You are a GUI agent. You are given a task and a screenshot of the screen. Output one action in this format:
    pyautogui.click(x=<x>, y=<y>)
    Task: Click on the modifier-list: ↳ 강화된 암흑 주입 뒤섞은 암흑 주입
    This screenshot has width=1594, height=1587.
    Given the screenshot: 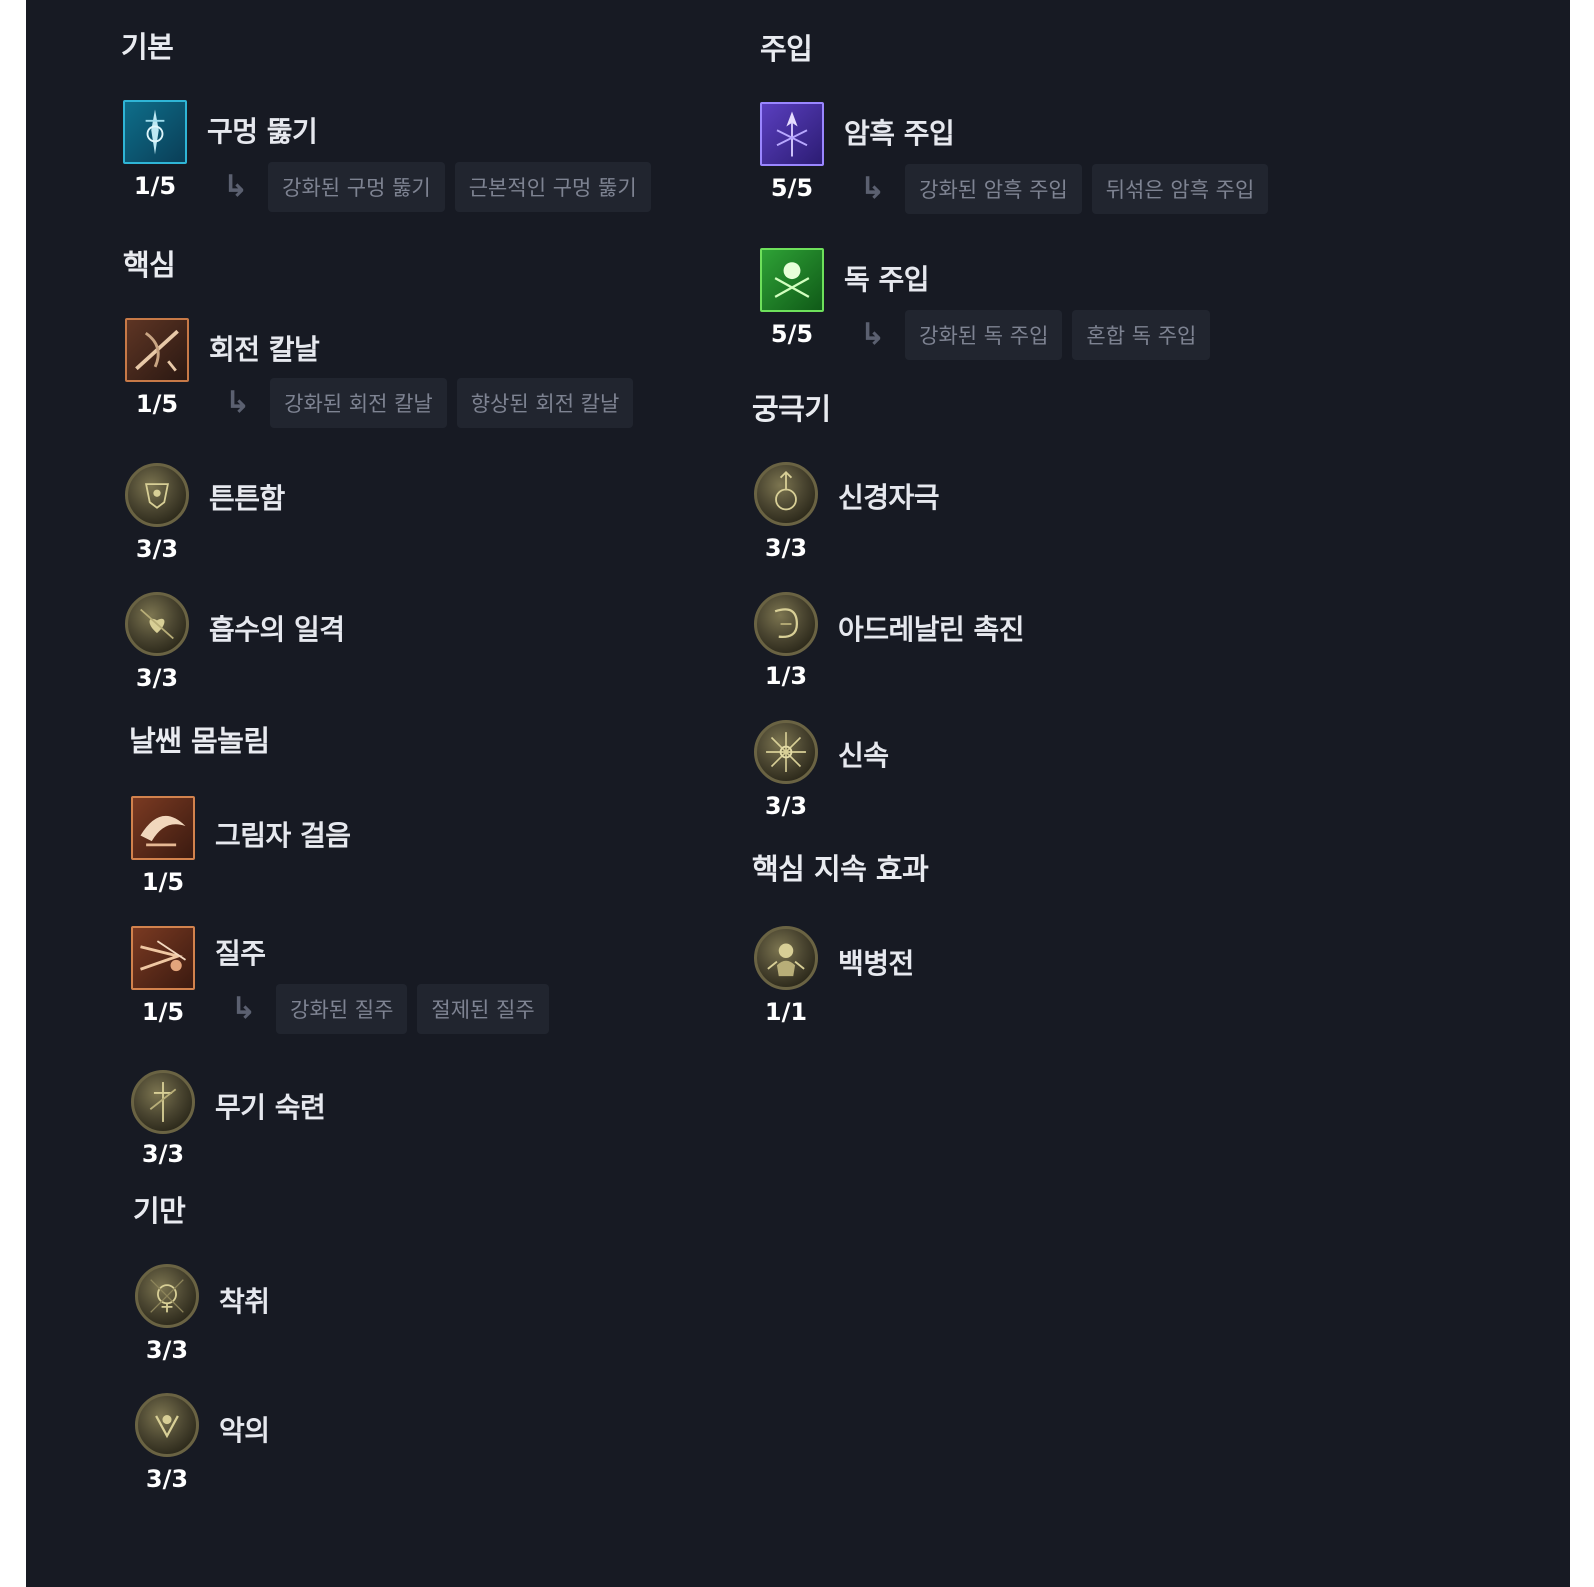 What is the action you would take?
    pyautogui.click(x=1064, y=189)
    